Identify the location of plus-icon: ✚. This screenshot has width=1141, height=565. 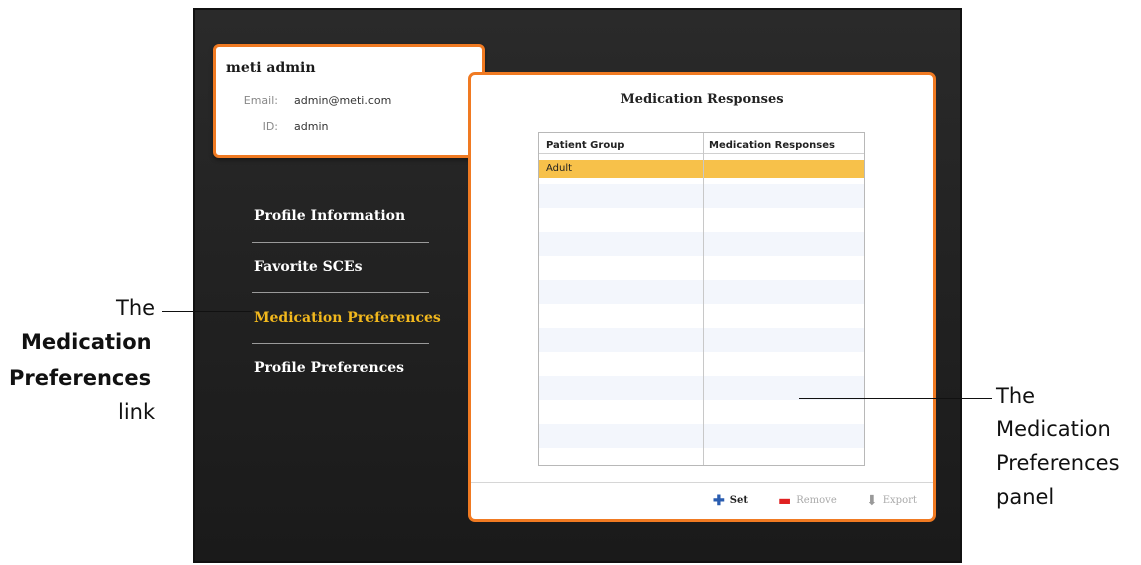
(719, 501).